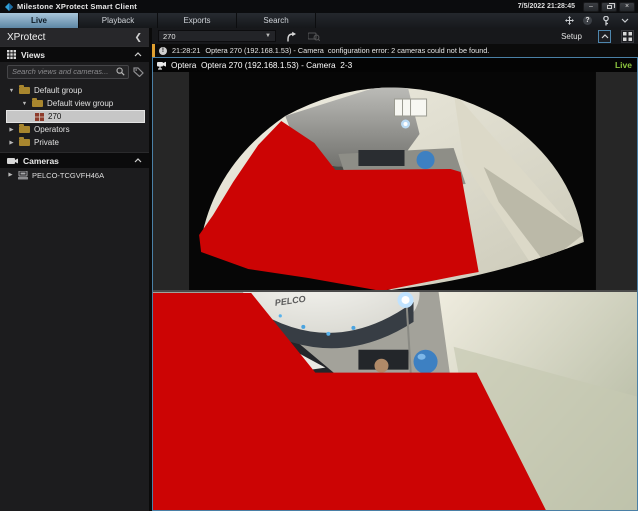 Image resolution: width=638 pixels, height=511 pixels. What do you see at coordinates (606, 20) in the screenshot?
I see `profile-key-icon` at bounding box center [606, 20].